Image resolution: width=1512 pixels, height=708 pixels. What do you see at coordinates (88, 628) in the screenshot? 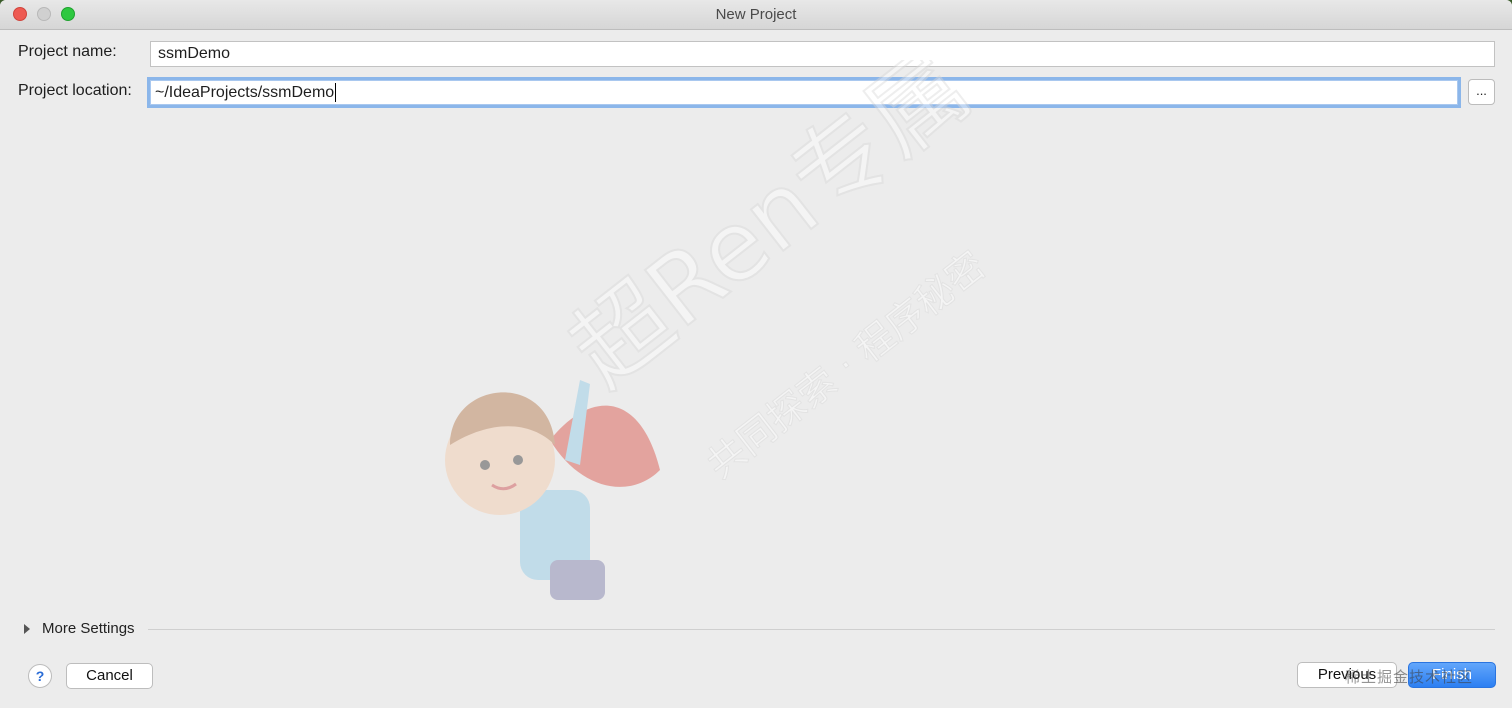
I see `more-settings-label: More Settings` at bounding box center [88, 628].